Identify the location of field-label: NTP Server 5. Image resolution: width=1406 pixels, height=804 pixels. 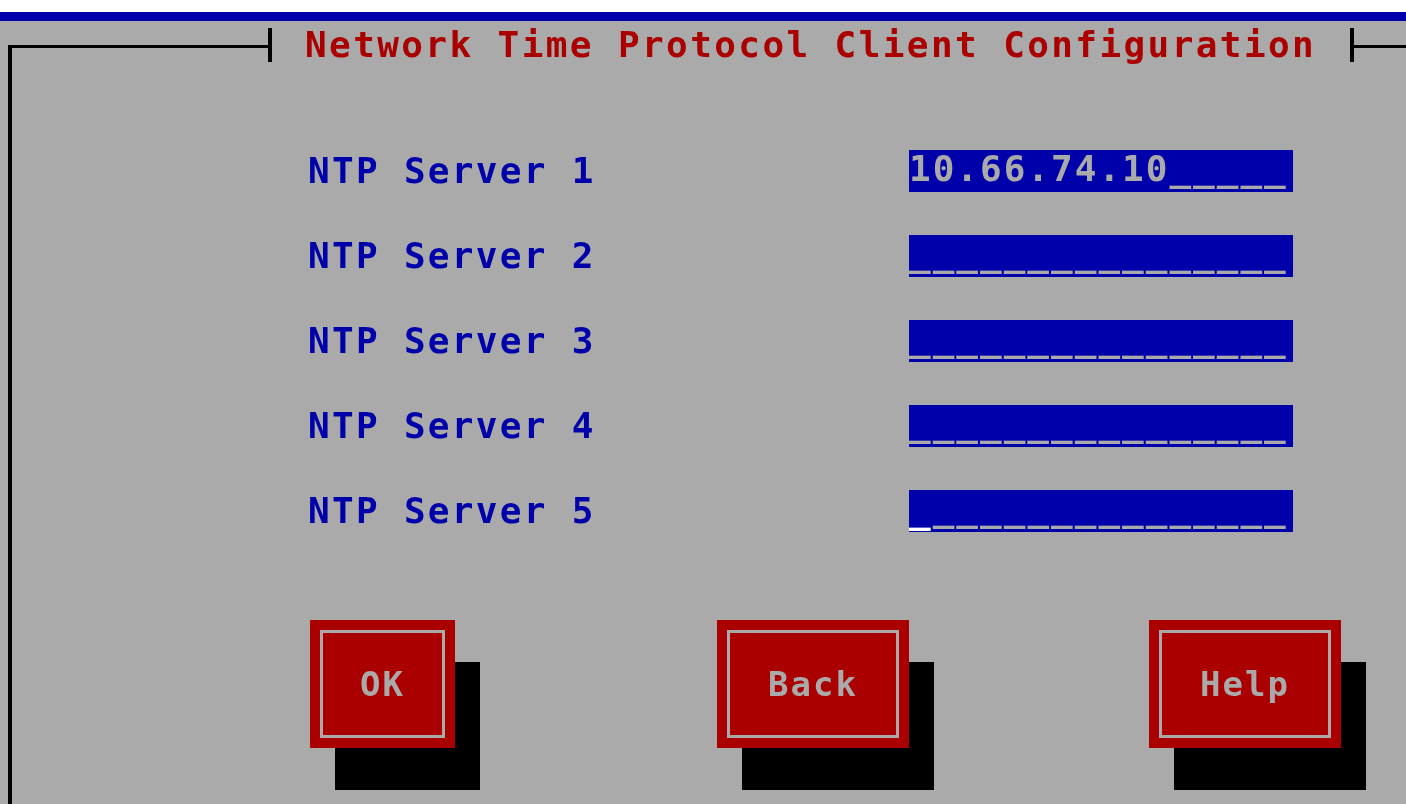
(452, 510).